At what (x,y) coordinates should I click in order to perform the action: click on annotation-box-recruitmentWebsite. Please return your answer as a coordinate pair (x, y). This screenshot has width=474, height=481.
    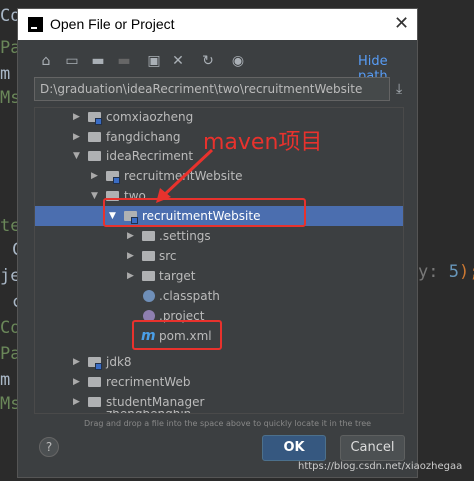
    Looking at the image, I should click on (204, 212).